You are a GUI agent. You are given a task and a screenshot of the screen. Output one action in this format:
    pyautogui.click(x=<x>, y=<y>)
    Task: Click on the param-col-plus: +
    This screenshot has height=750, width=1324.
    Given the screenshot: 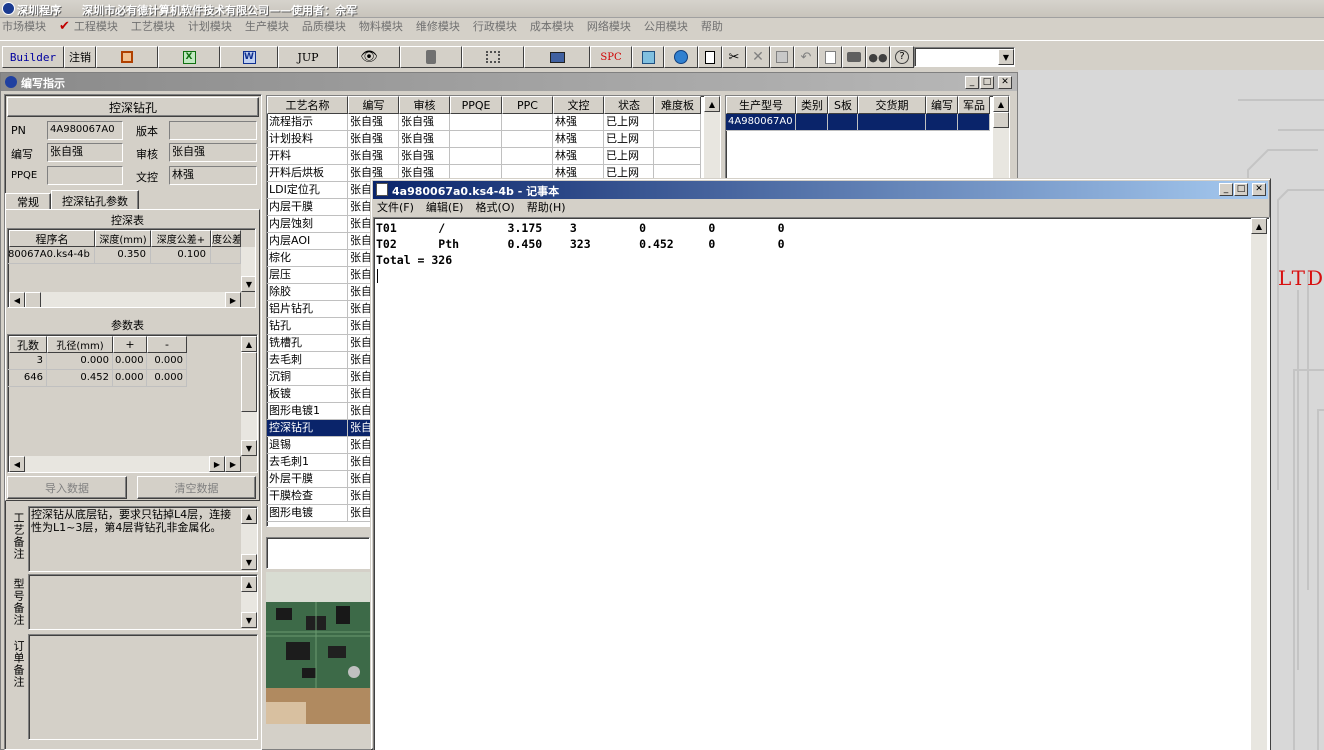 What is the action you would take?
    pyautogui.click(x=130, y=344)
    